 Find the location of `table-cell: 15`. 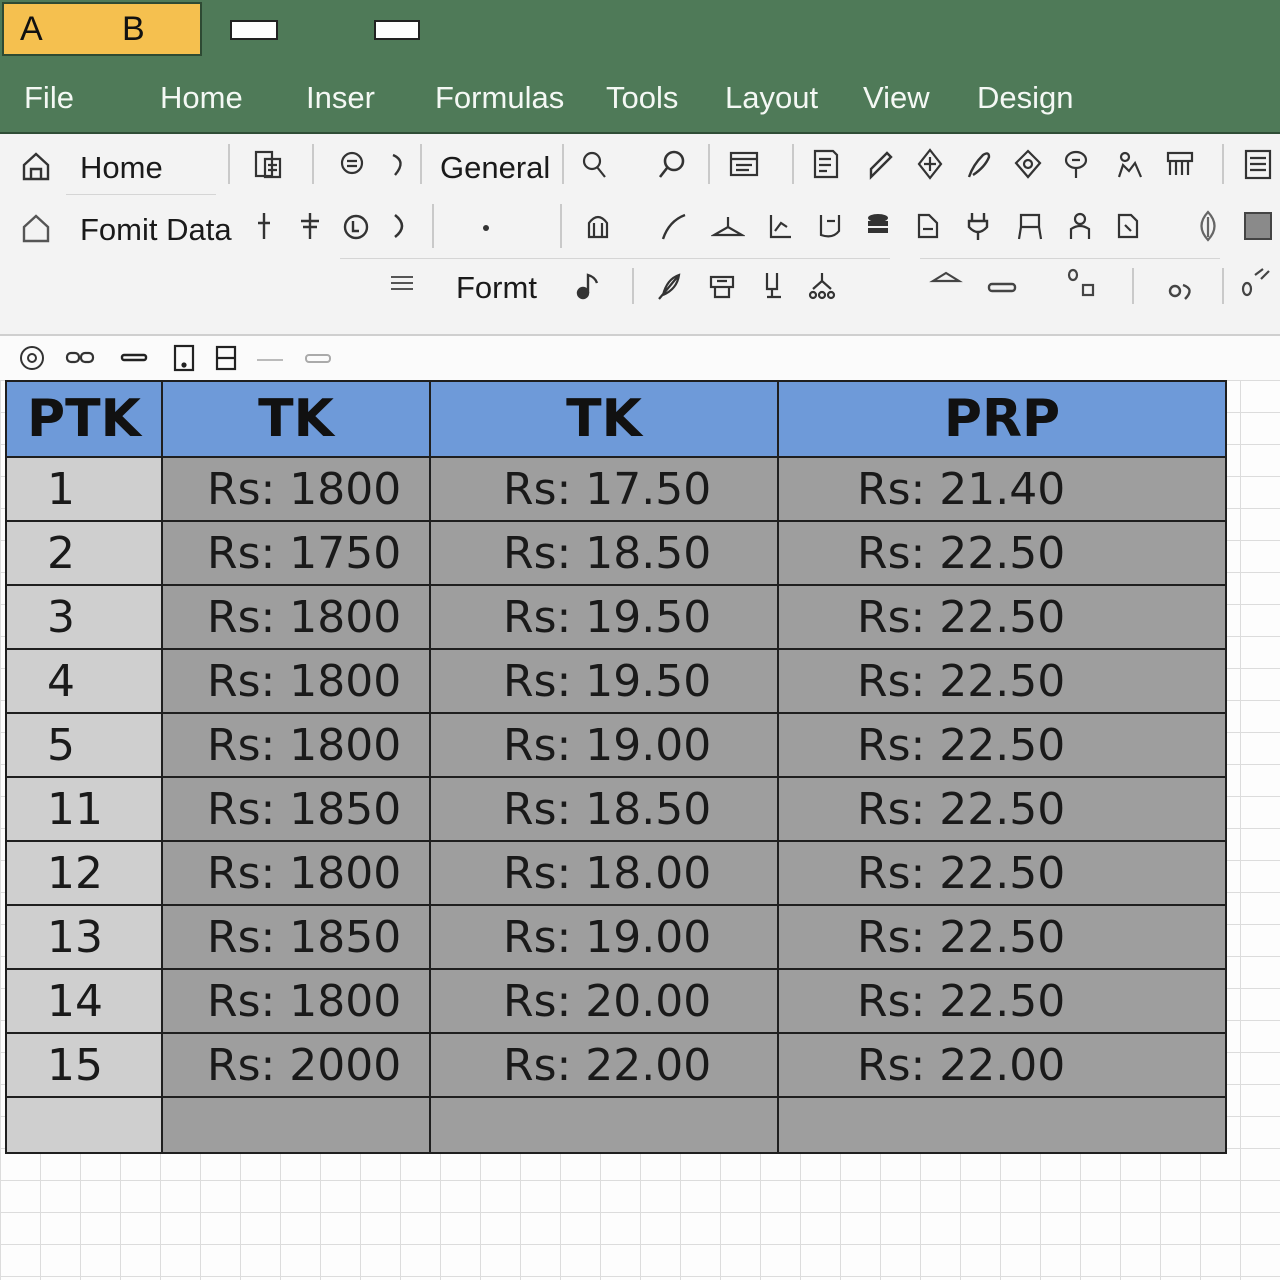

table-cell: 15 is located at coordinates (84, 1065).